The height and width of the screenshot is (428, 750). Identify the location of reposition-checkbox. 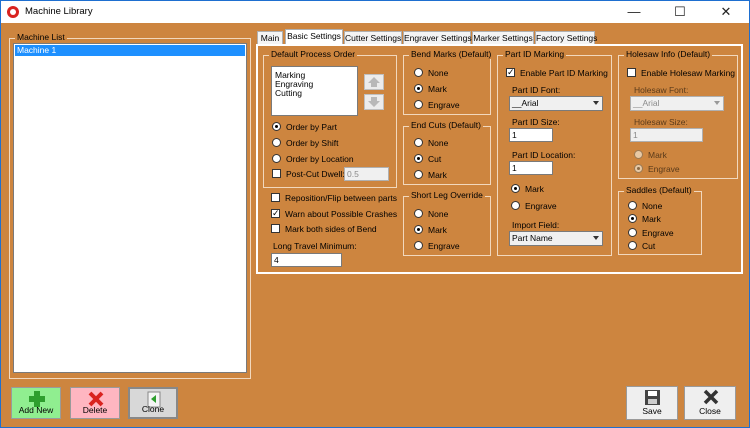
(275, 197).